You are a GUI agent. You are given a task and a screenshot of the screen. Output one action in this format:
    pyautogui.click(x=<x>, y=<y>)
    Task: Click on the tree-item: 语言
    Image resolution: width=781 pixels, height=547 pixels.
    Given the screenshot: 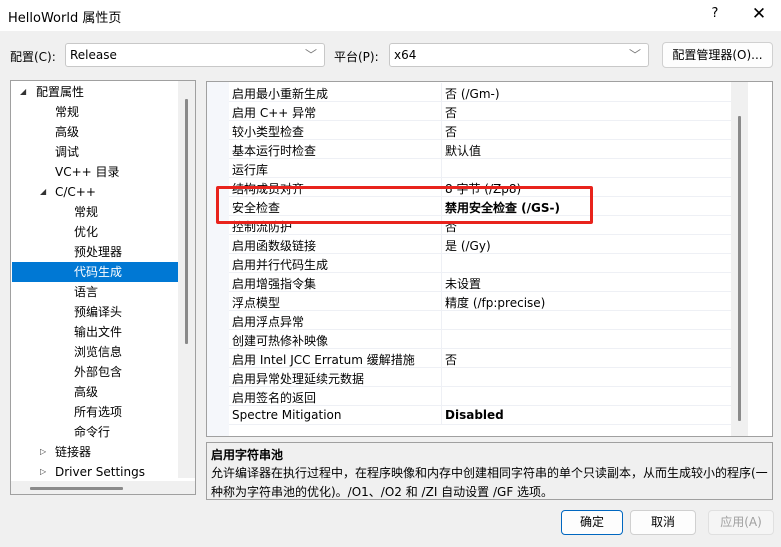 What is the action you would take?
    pyautogui.click(x=95, y=292)
    